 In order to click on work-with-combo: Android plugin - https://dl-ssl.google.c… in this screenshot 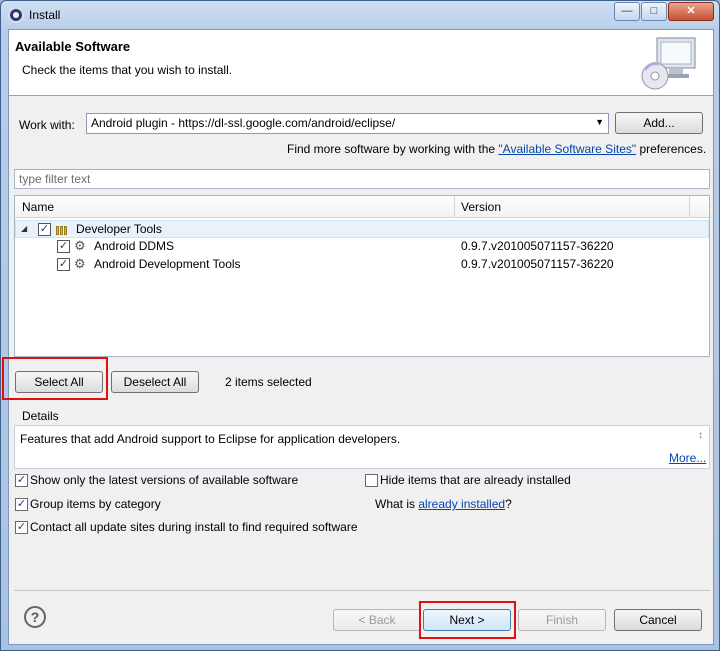, I will do `click(347, 123)`.